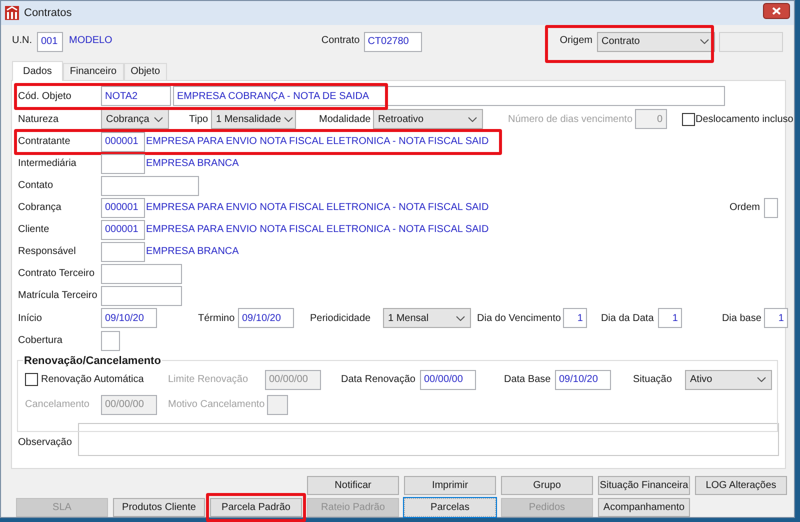  What do you see at coordinates (159, 507) in the screenshot?
I see `action-button: Produtos Cliente` at bounding box center [159, 507].